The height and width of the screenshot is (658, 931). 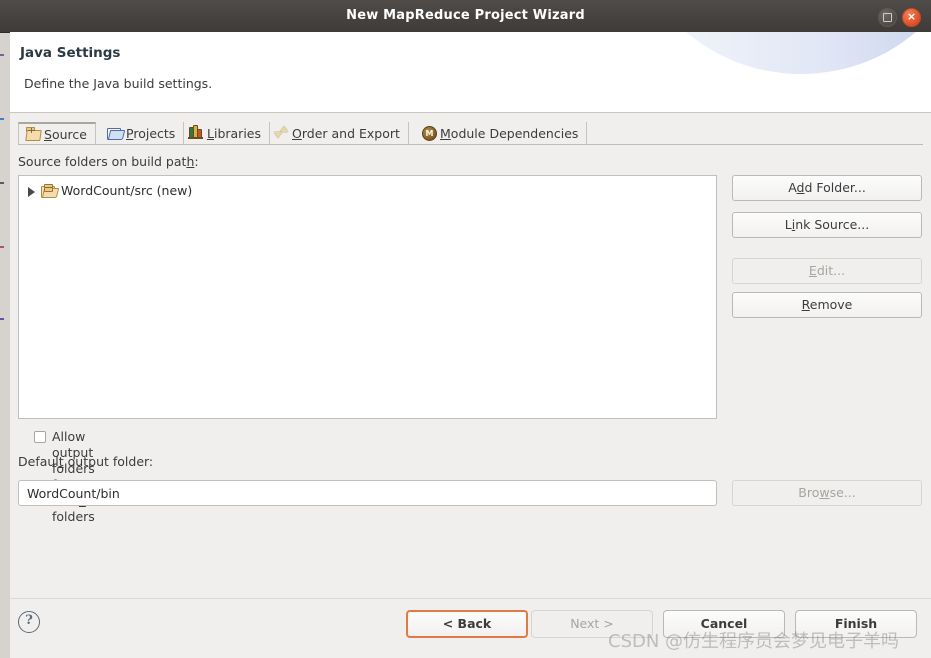 What do you see at coordinates (196, 132) in the screenshot?
I see `books-icon` at bounding box center [196, 132].